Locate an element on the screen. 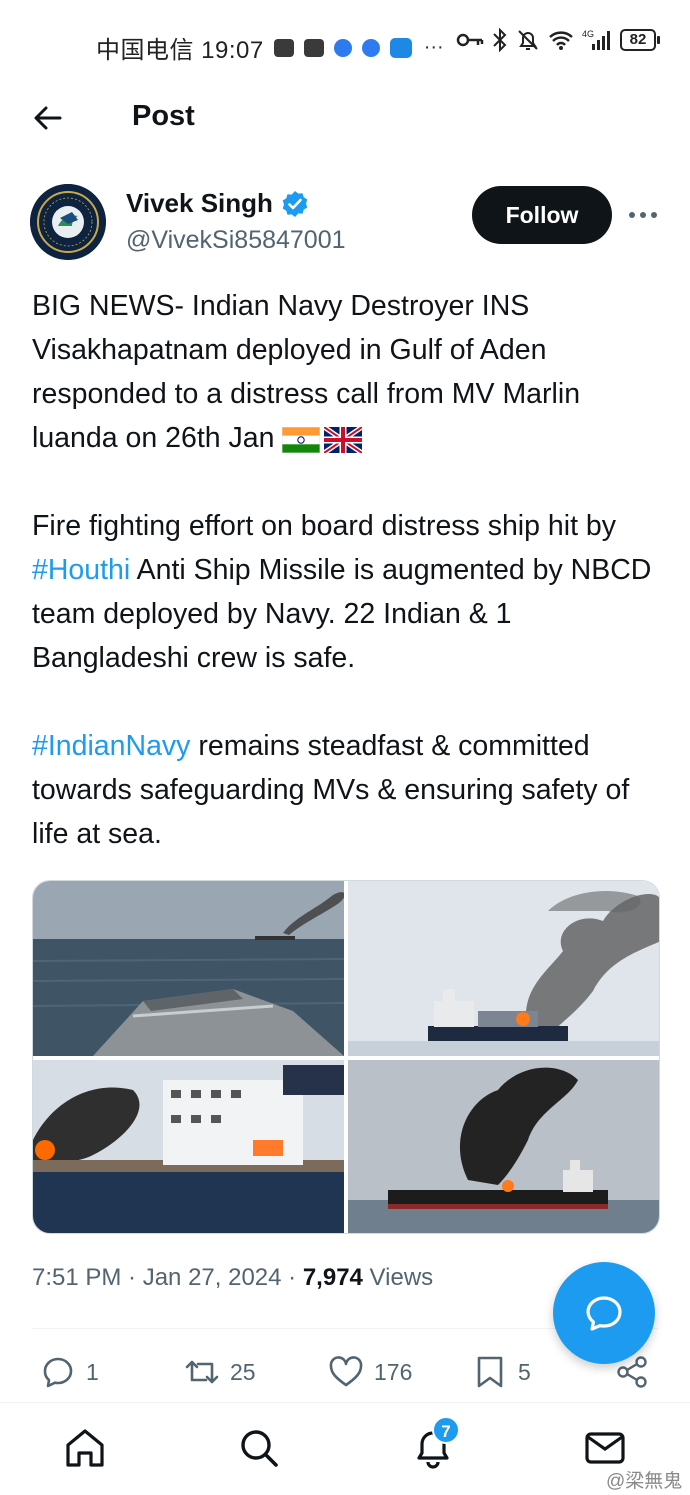  messages-icon is located at coordinates (605, 1448).